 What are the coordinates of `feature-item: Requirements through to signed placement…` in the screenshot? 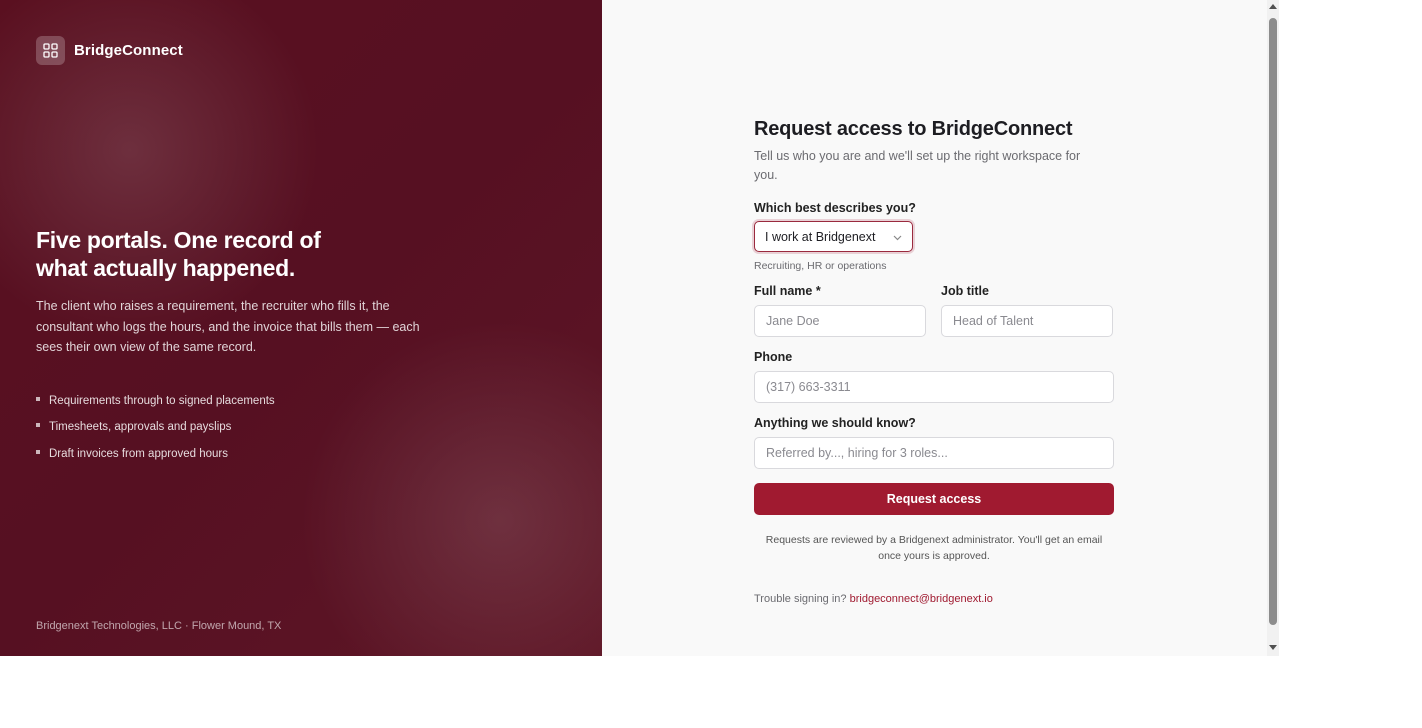 It's located at (246, 401).